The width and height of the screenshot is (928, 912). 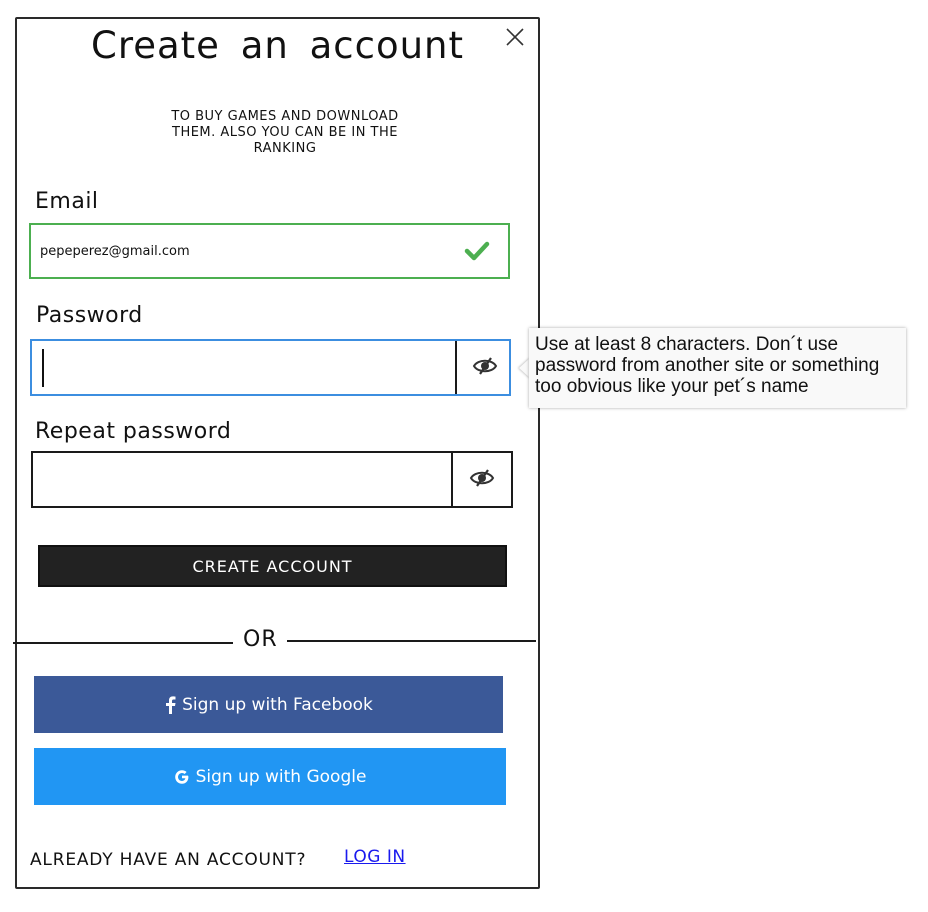 I want to click on or-divider-label: OR, so click(x=260, y=639).